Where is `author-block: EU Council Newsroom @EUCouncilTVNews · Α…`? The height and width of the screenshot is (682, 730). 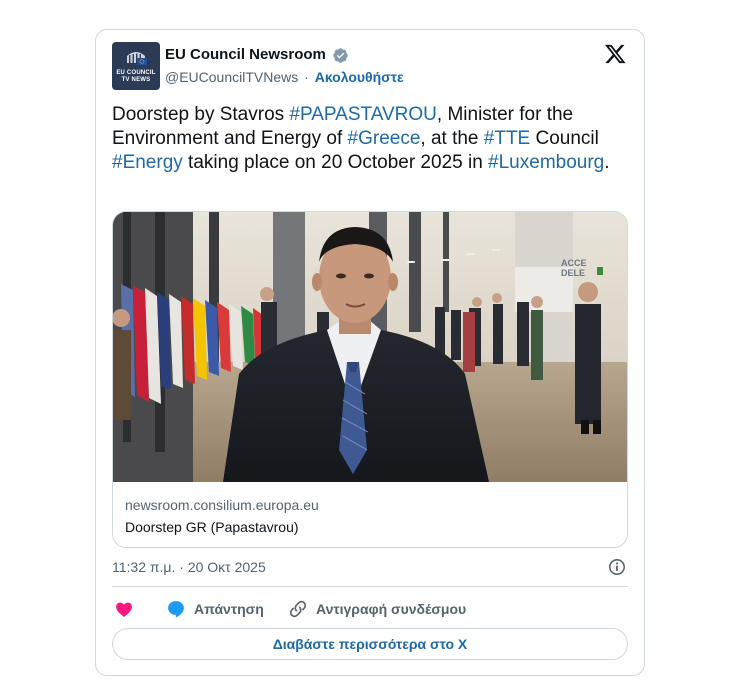
author-block: EU Council Newsroom @EUCouncilTVNews · Α… is located at coordinates (284, 66).